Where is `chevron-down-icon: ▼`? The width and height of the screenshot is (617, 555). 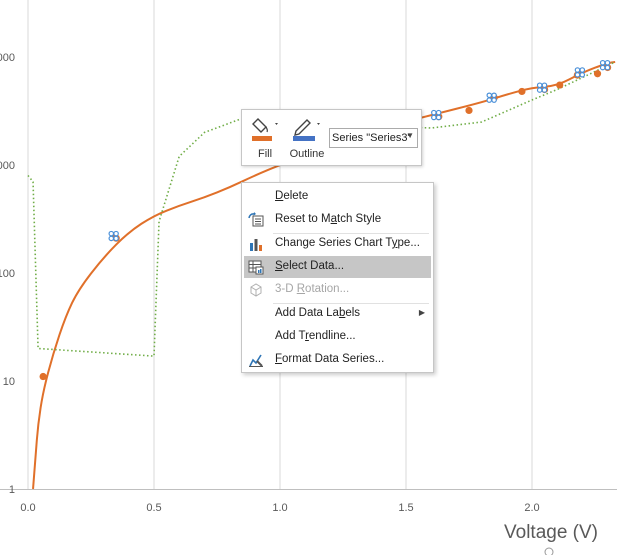 chevron-down-icon: ▼ is located at coordinates (410, 135).